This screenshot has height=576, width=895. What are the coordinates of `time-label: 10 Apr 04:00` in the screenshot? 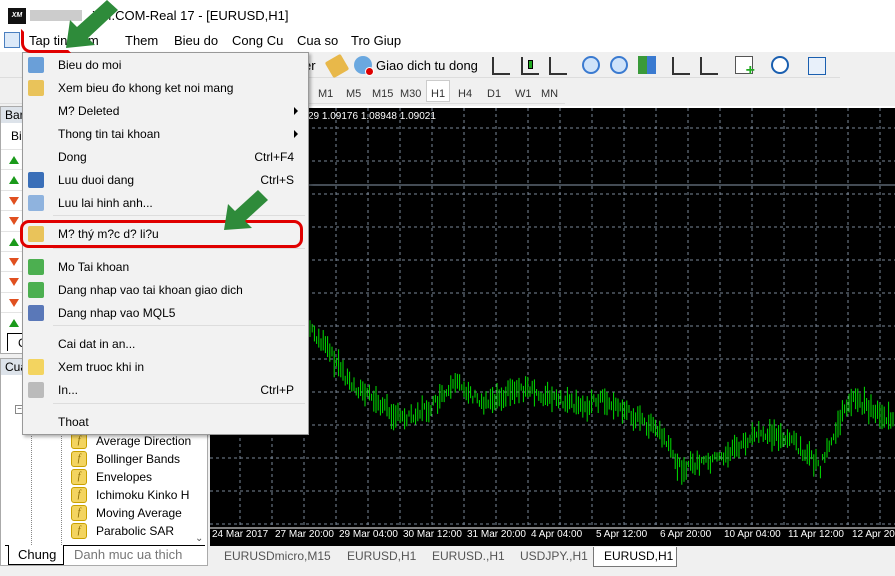 It's located at (752, 534).